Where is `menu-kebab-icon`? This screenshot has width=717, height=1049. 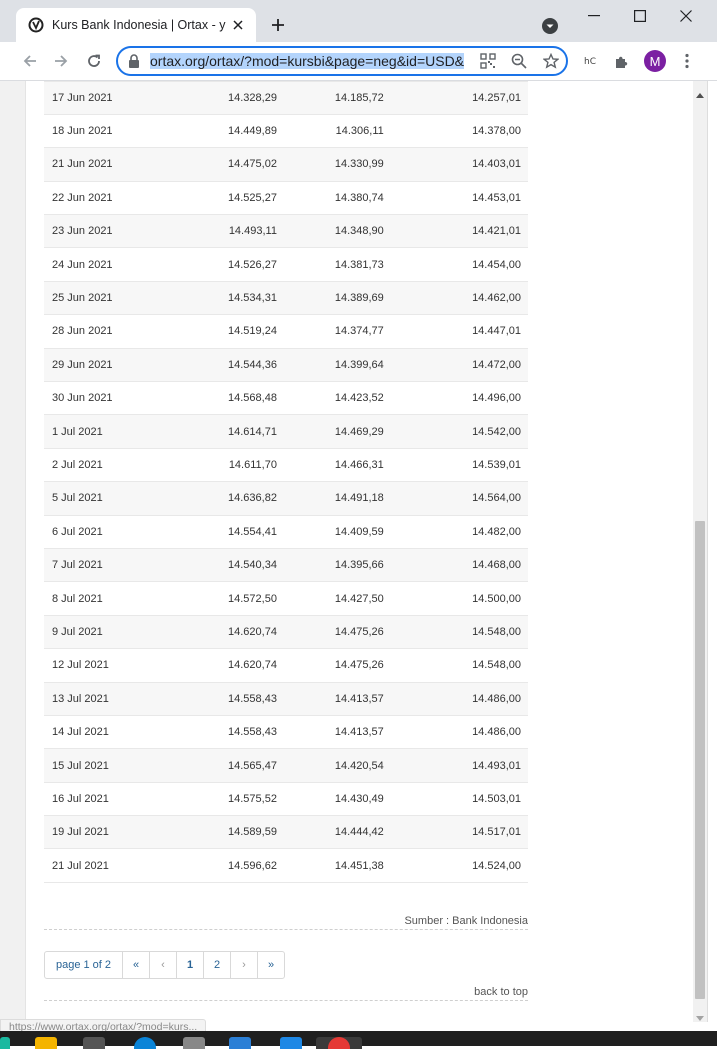
menu-kebab-icon is located at coordinates (687, 61).